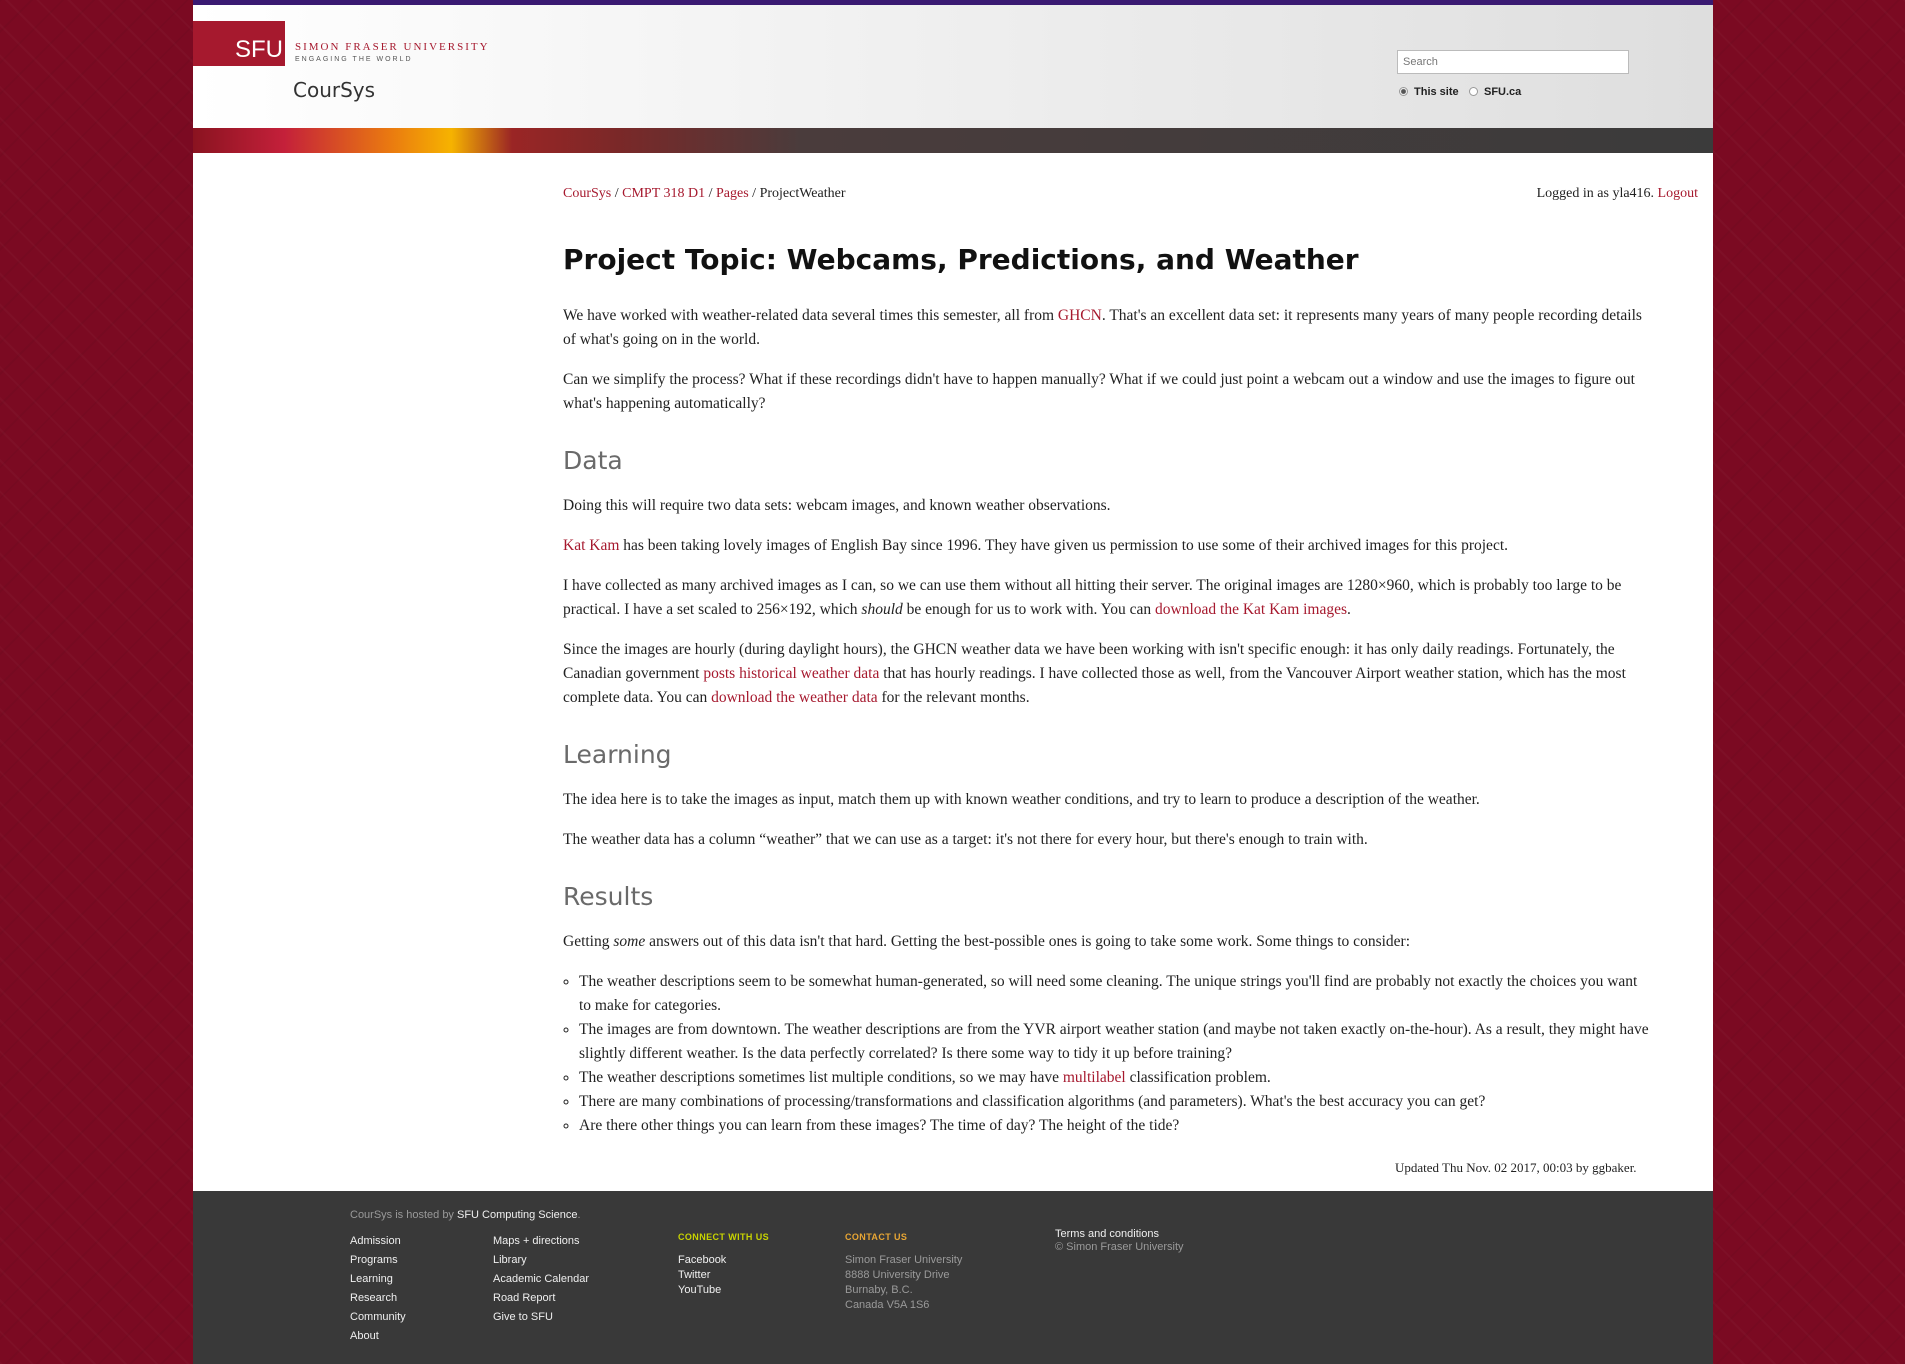  What do you see at coordinates (1473, 91) in the screenshot?
I see `radio-unselected-icon` at bounding box center [1473, 91].